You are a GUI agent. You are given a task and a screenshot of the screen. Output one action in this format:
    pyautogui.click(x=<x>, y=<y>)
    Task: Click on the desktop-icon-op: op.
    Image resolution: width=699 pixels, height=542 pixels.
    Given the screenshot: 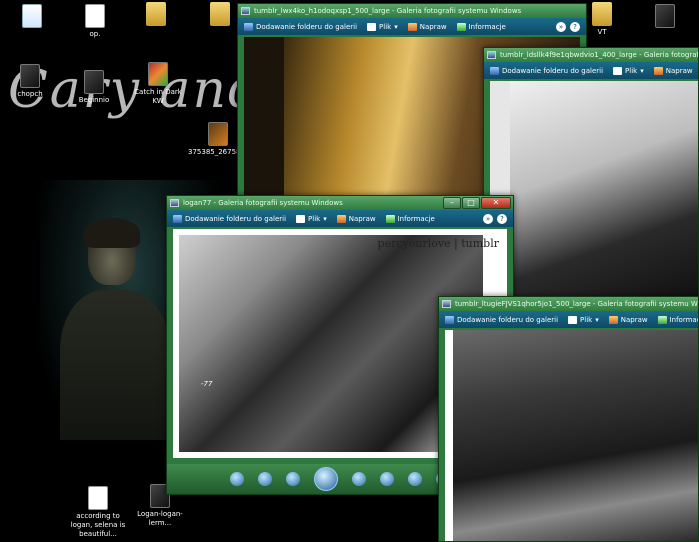 What is the action you would take?
    pyautogui.click(x=95, y=21)
    